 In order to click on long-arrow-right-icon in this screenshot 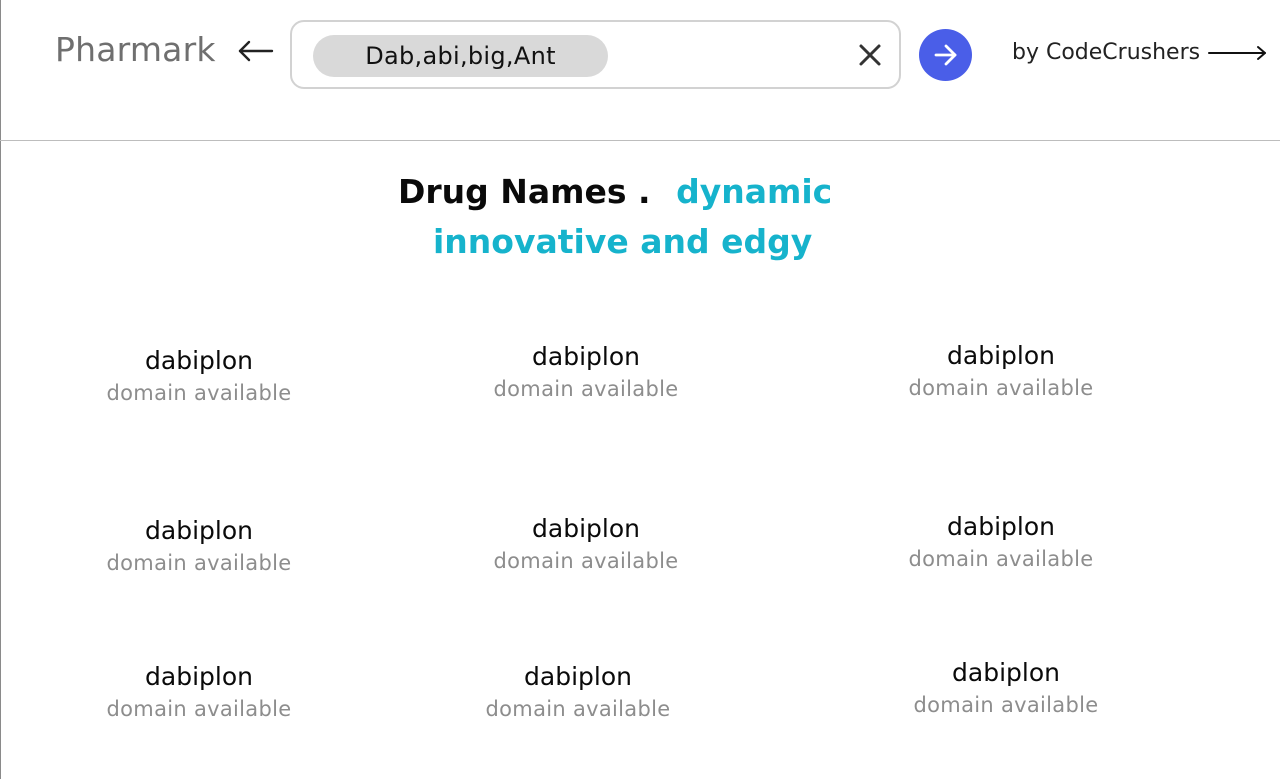, I will do `click(1237, 52)`.